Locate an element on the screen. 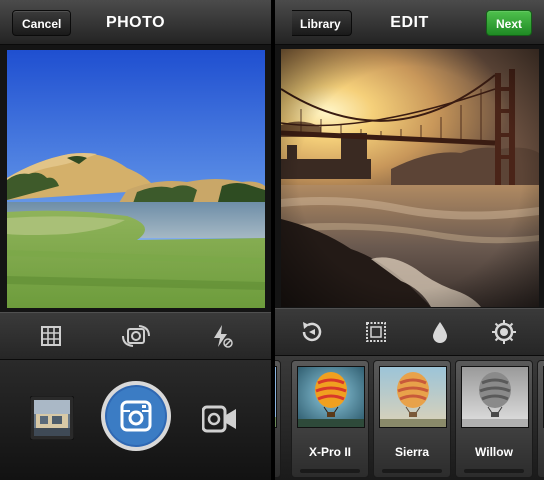 This screenshot has width=544, height=480. filter-next-partial is located at coordinates (540, 419).